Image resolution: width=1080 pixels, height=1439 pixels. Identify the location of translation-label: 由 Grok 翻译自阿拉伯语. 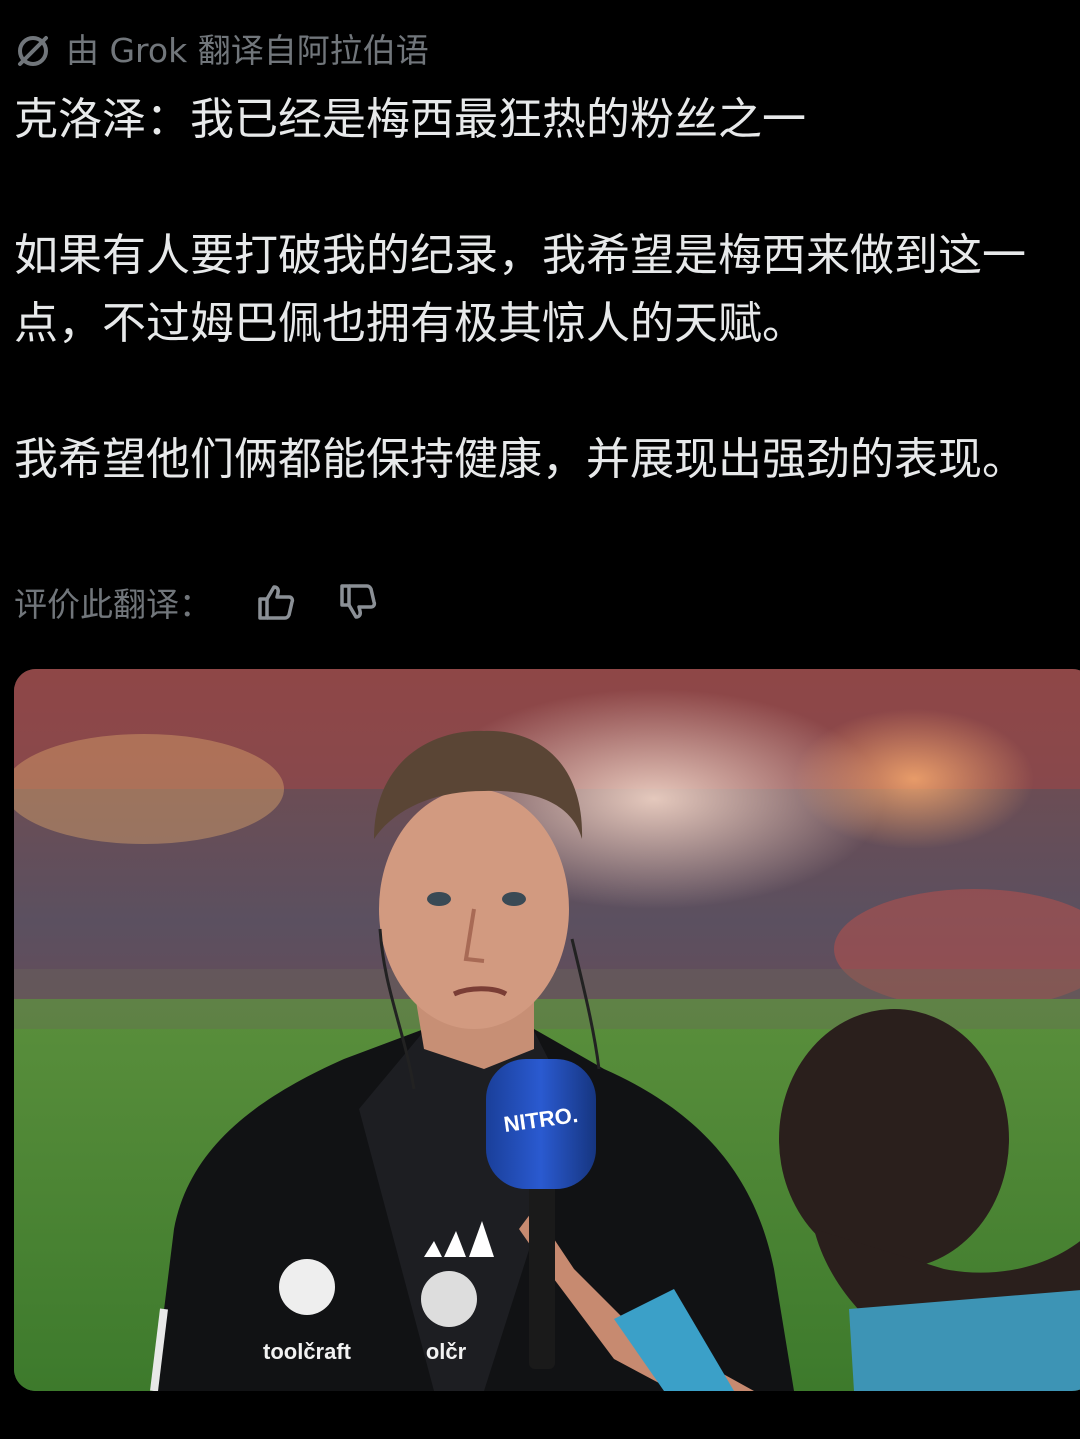
(247, 50).